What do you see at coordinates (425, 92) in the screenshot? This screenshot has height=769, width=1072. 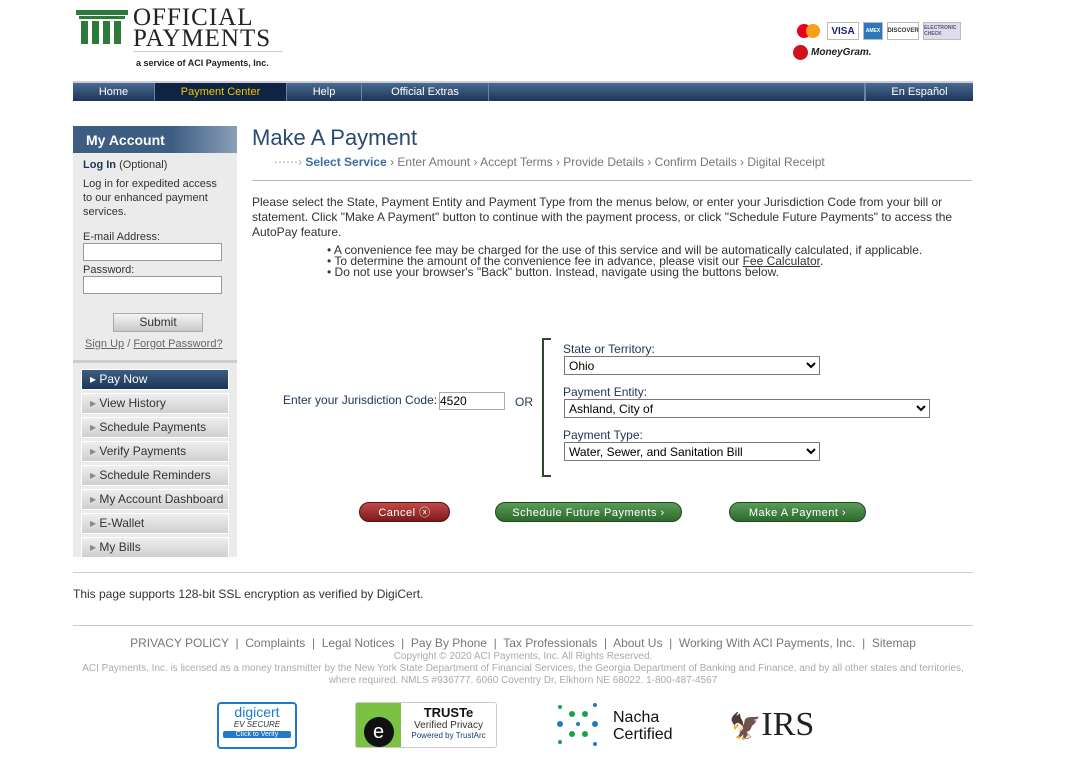 I see `nav-official-extras: Official Extras` at bounding box center [425, 92].